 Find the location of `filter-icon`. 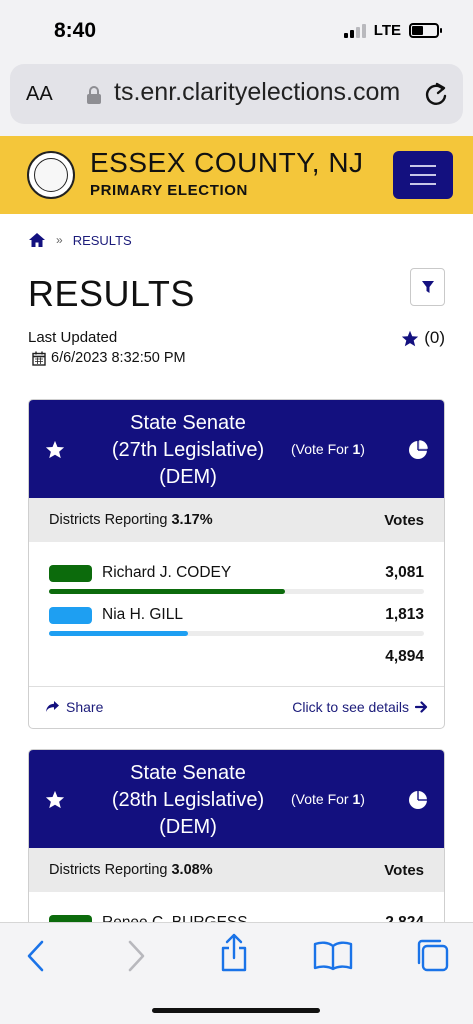

filter-icon is located at coordinates (427, 287).